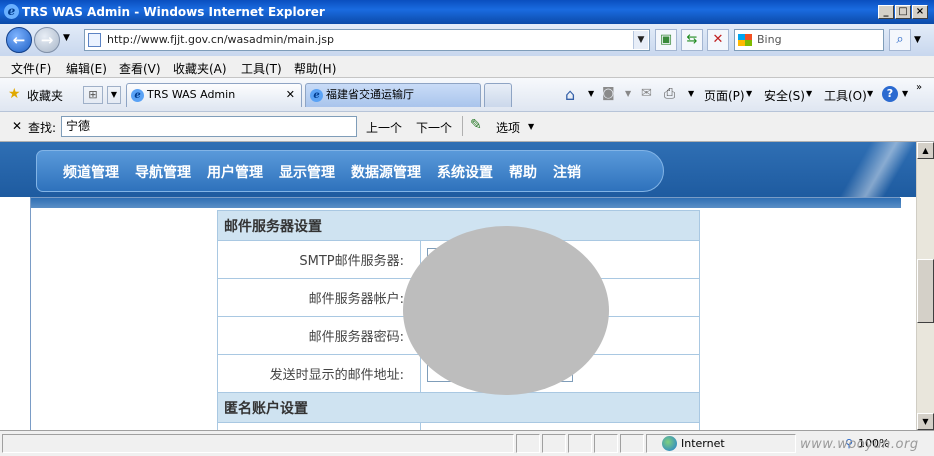 This screenshot has height=456, width=934. I want to click on internet-globe-icon, so click(669, 443).